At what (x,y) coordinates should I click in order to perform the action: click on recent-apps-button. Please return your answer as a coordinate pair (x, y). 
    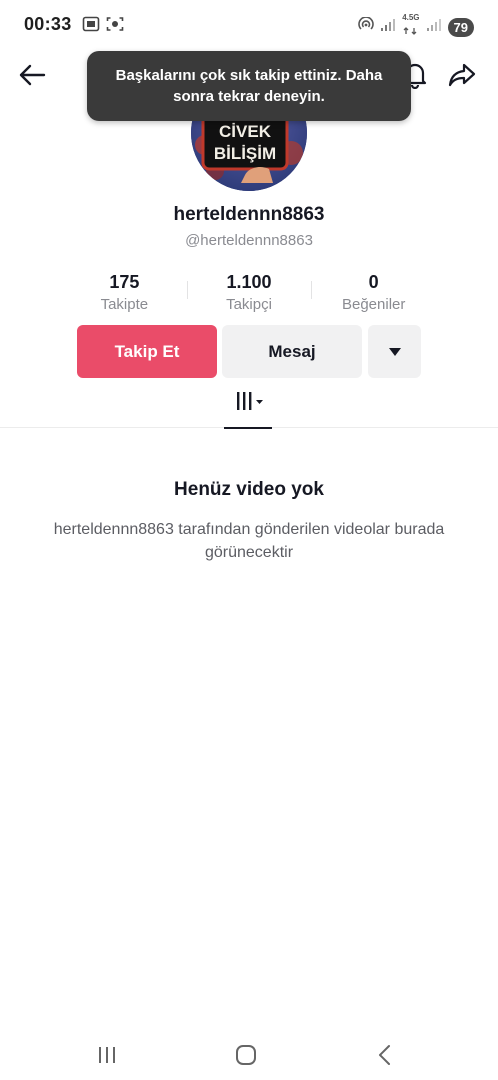
    Looking at the image, I should click on (107, 1055).